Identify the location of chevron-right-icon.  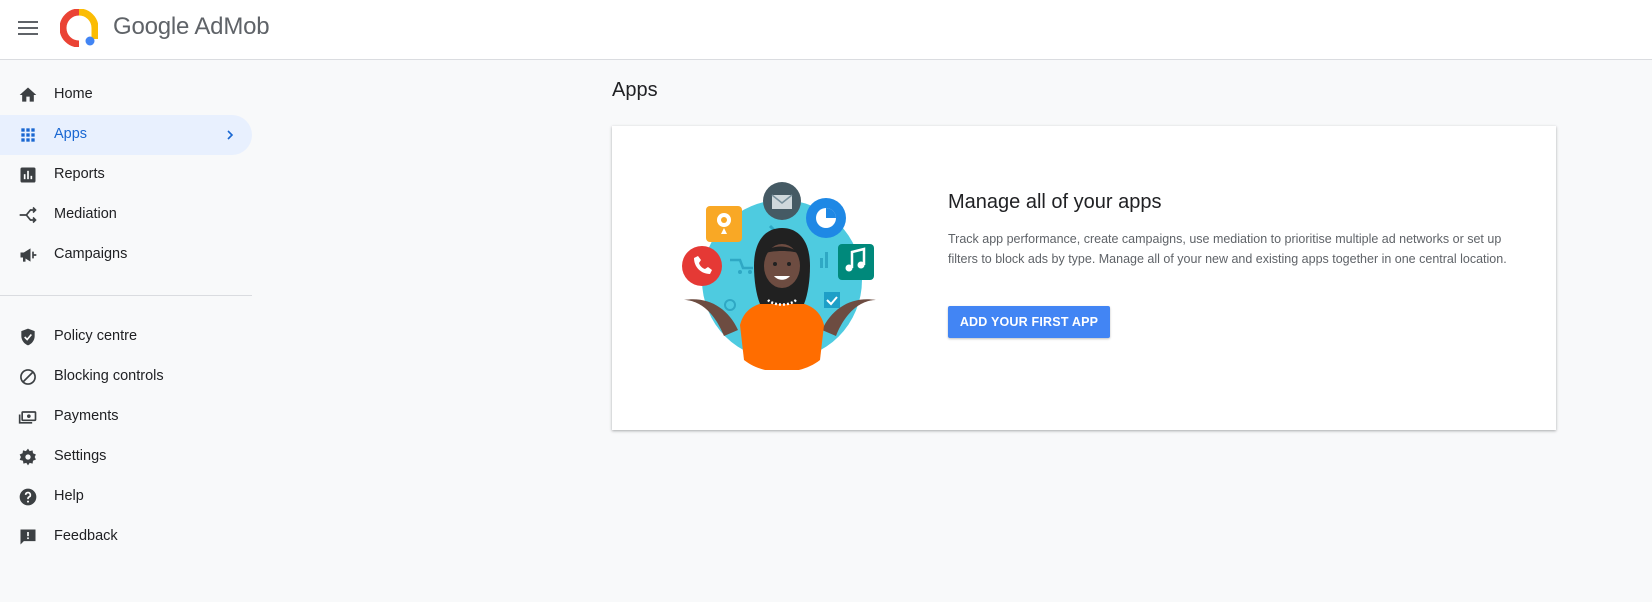
(230, 135).